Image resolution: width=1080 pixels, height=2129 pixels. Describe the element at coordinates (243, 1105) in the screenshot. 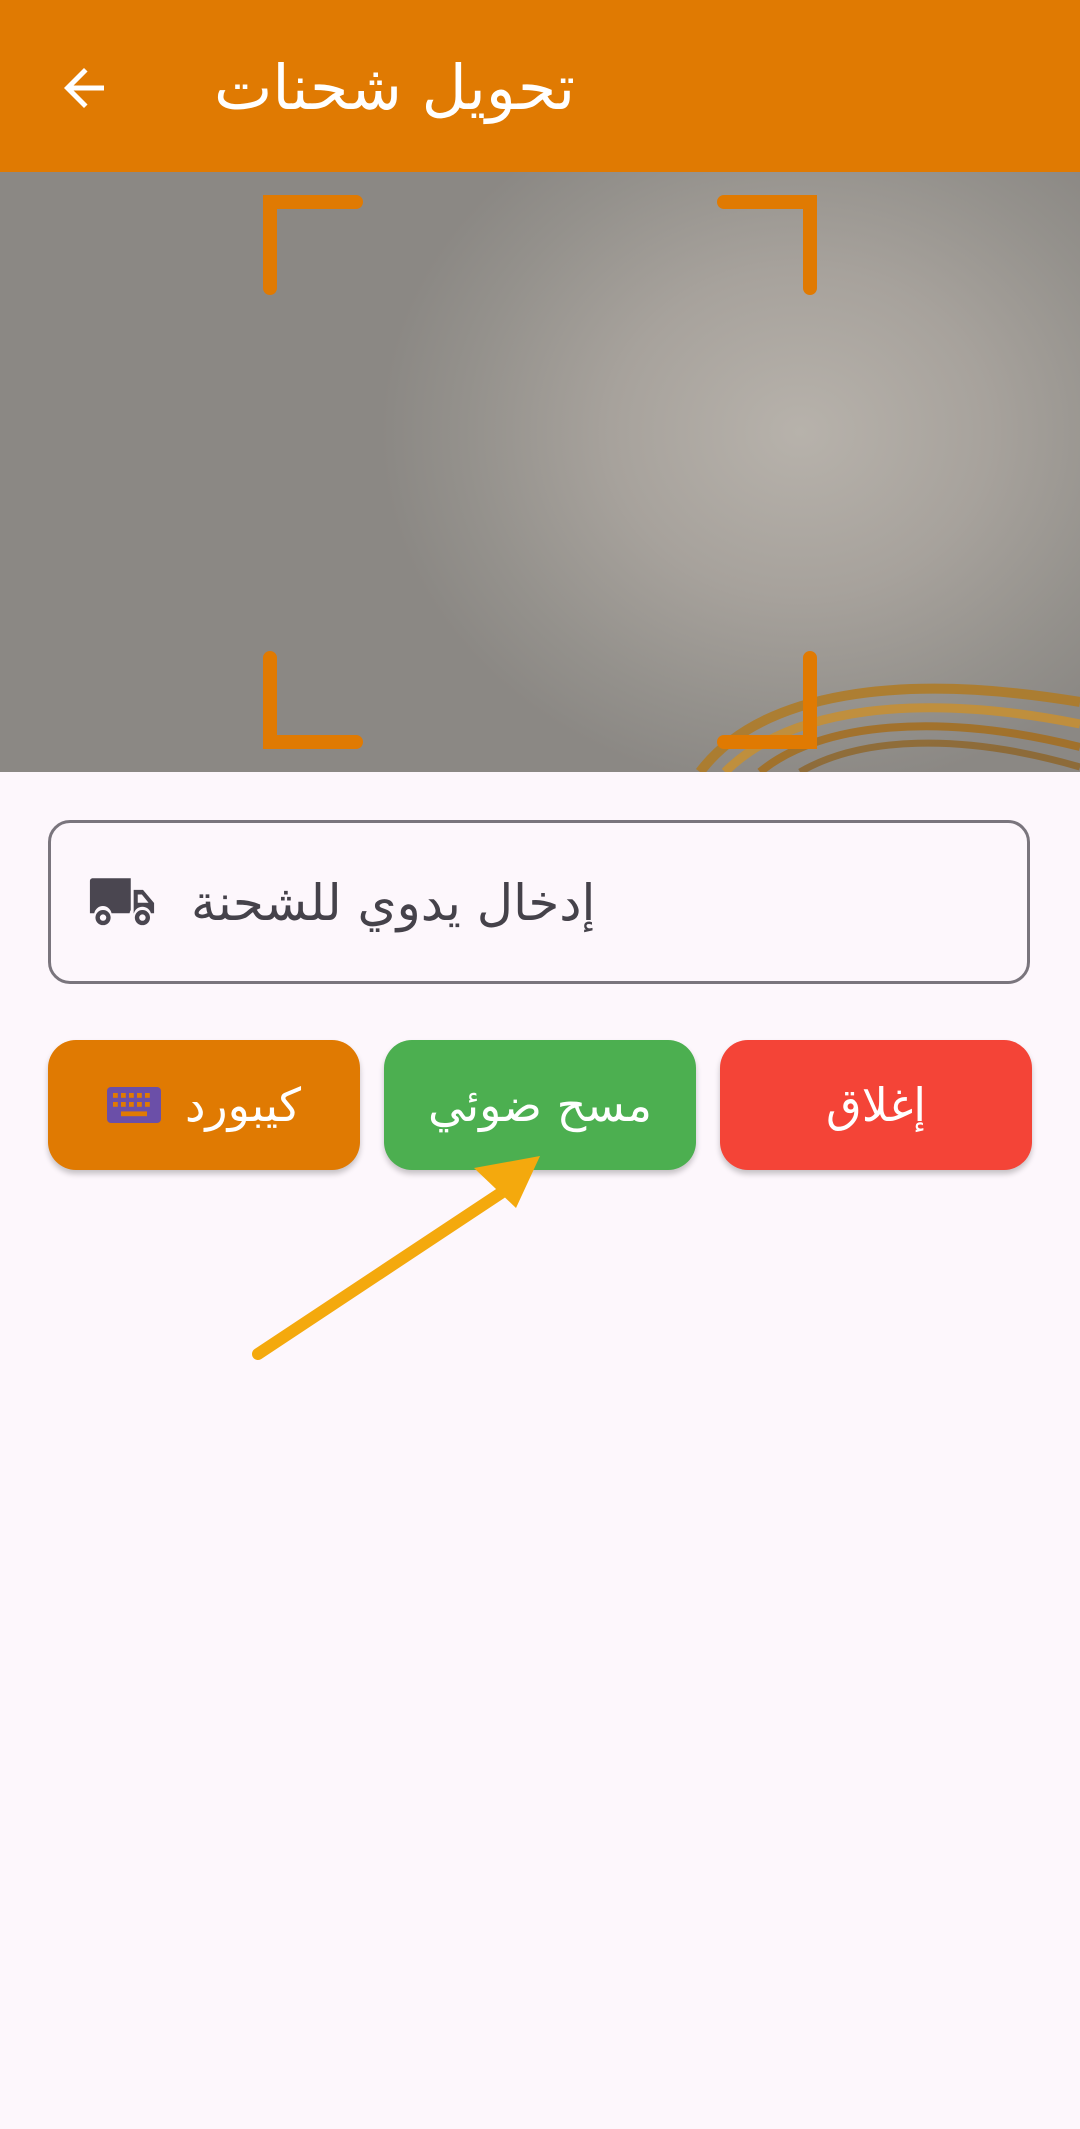

I see `keyboard-button-label: كيبورد` at that location.